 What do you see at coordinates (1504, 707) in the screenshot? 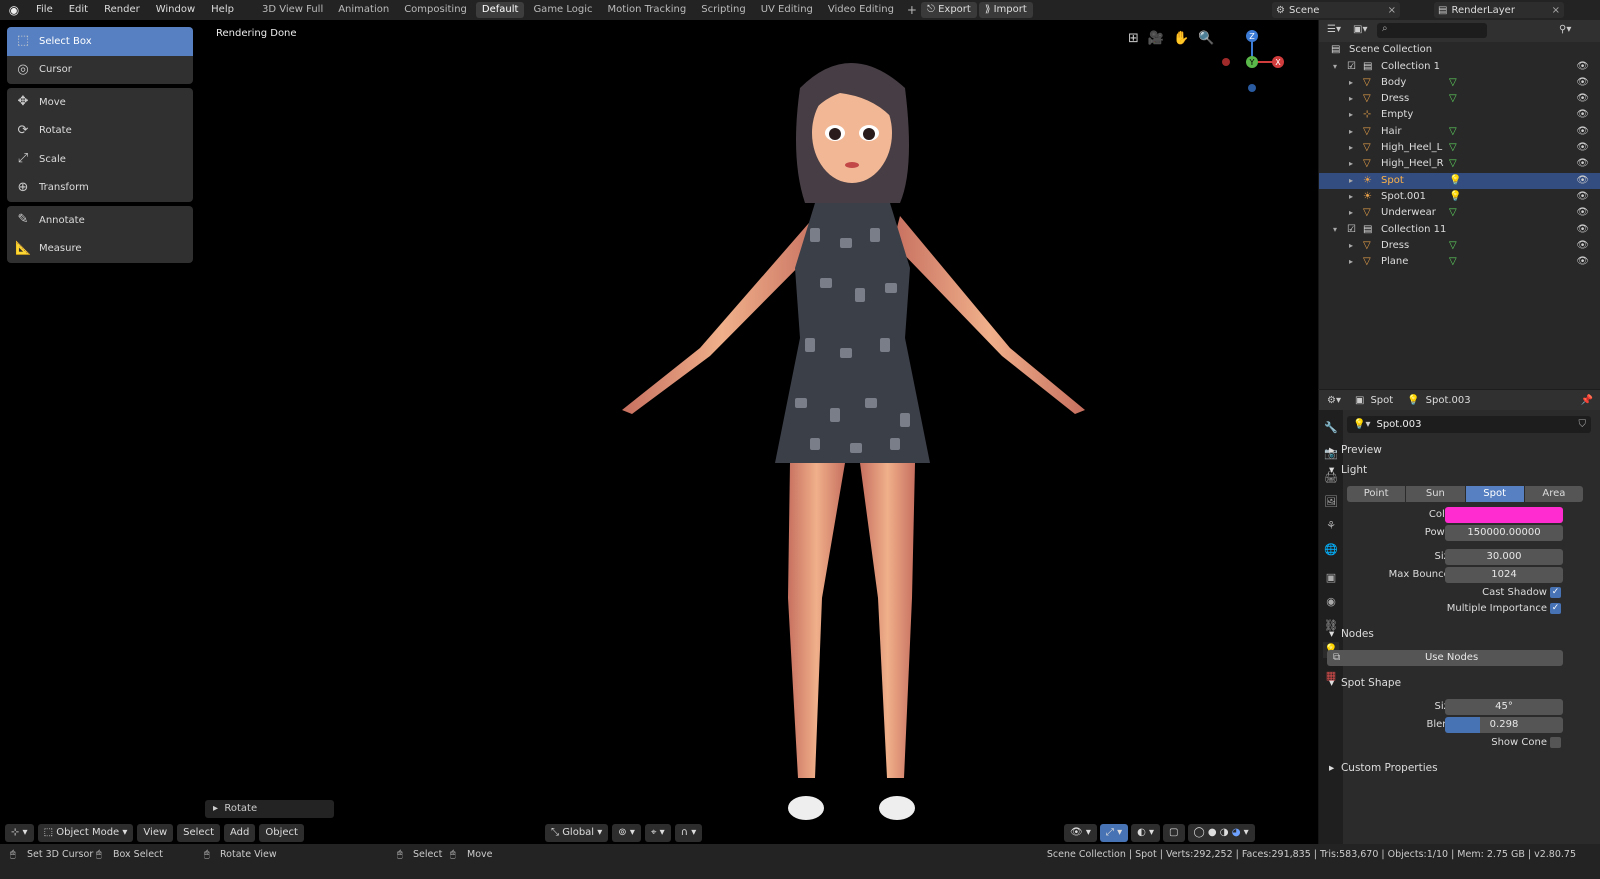
I see `spot-size-field: 45°` at bounding box center [1504, 707].